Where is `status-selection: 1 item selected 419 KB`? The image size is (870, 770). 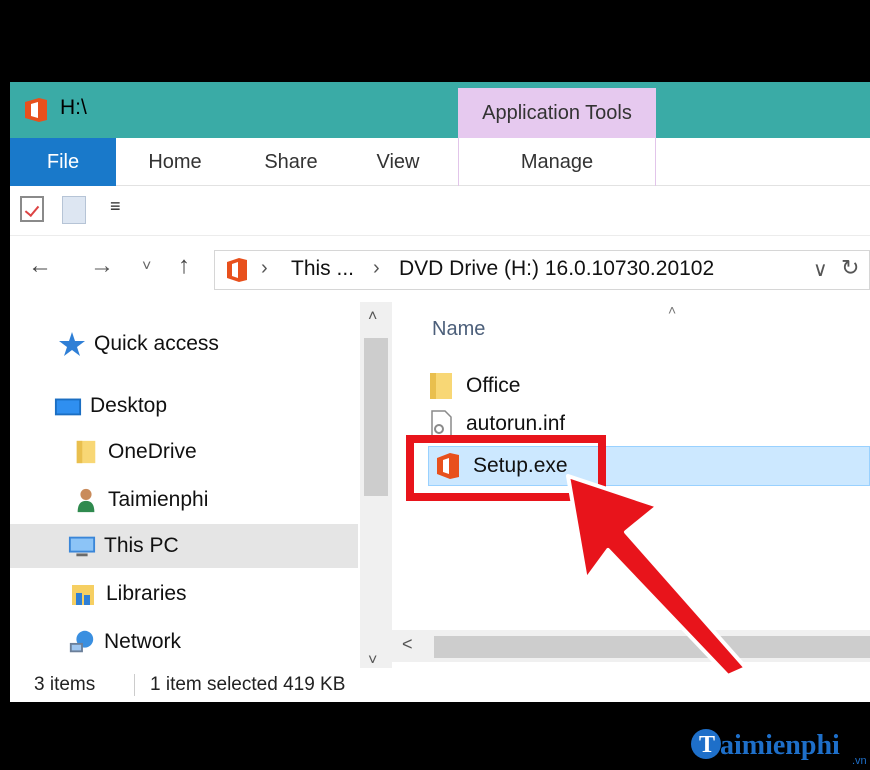
status-selection: 1 item selected 419 KB is located at coordinates (248, 684).